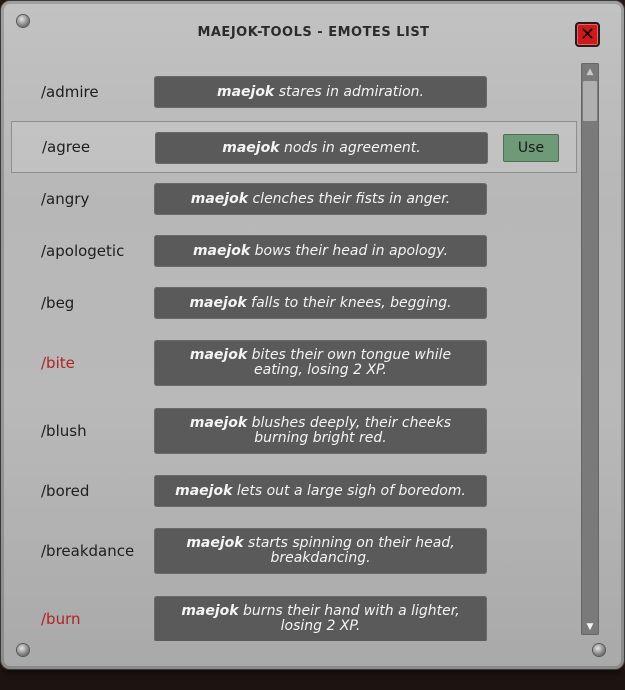 This screenshot has width=625, height=690. I want to click on emote-command: /agree, so click(66, 147).